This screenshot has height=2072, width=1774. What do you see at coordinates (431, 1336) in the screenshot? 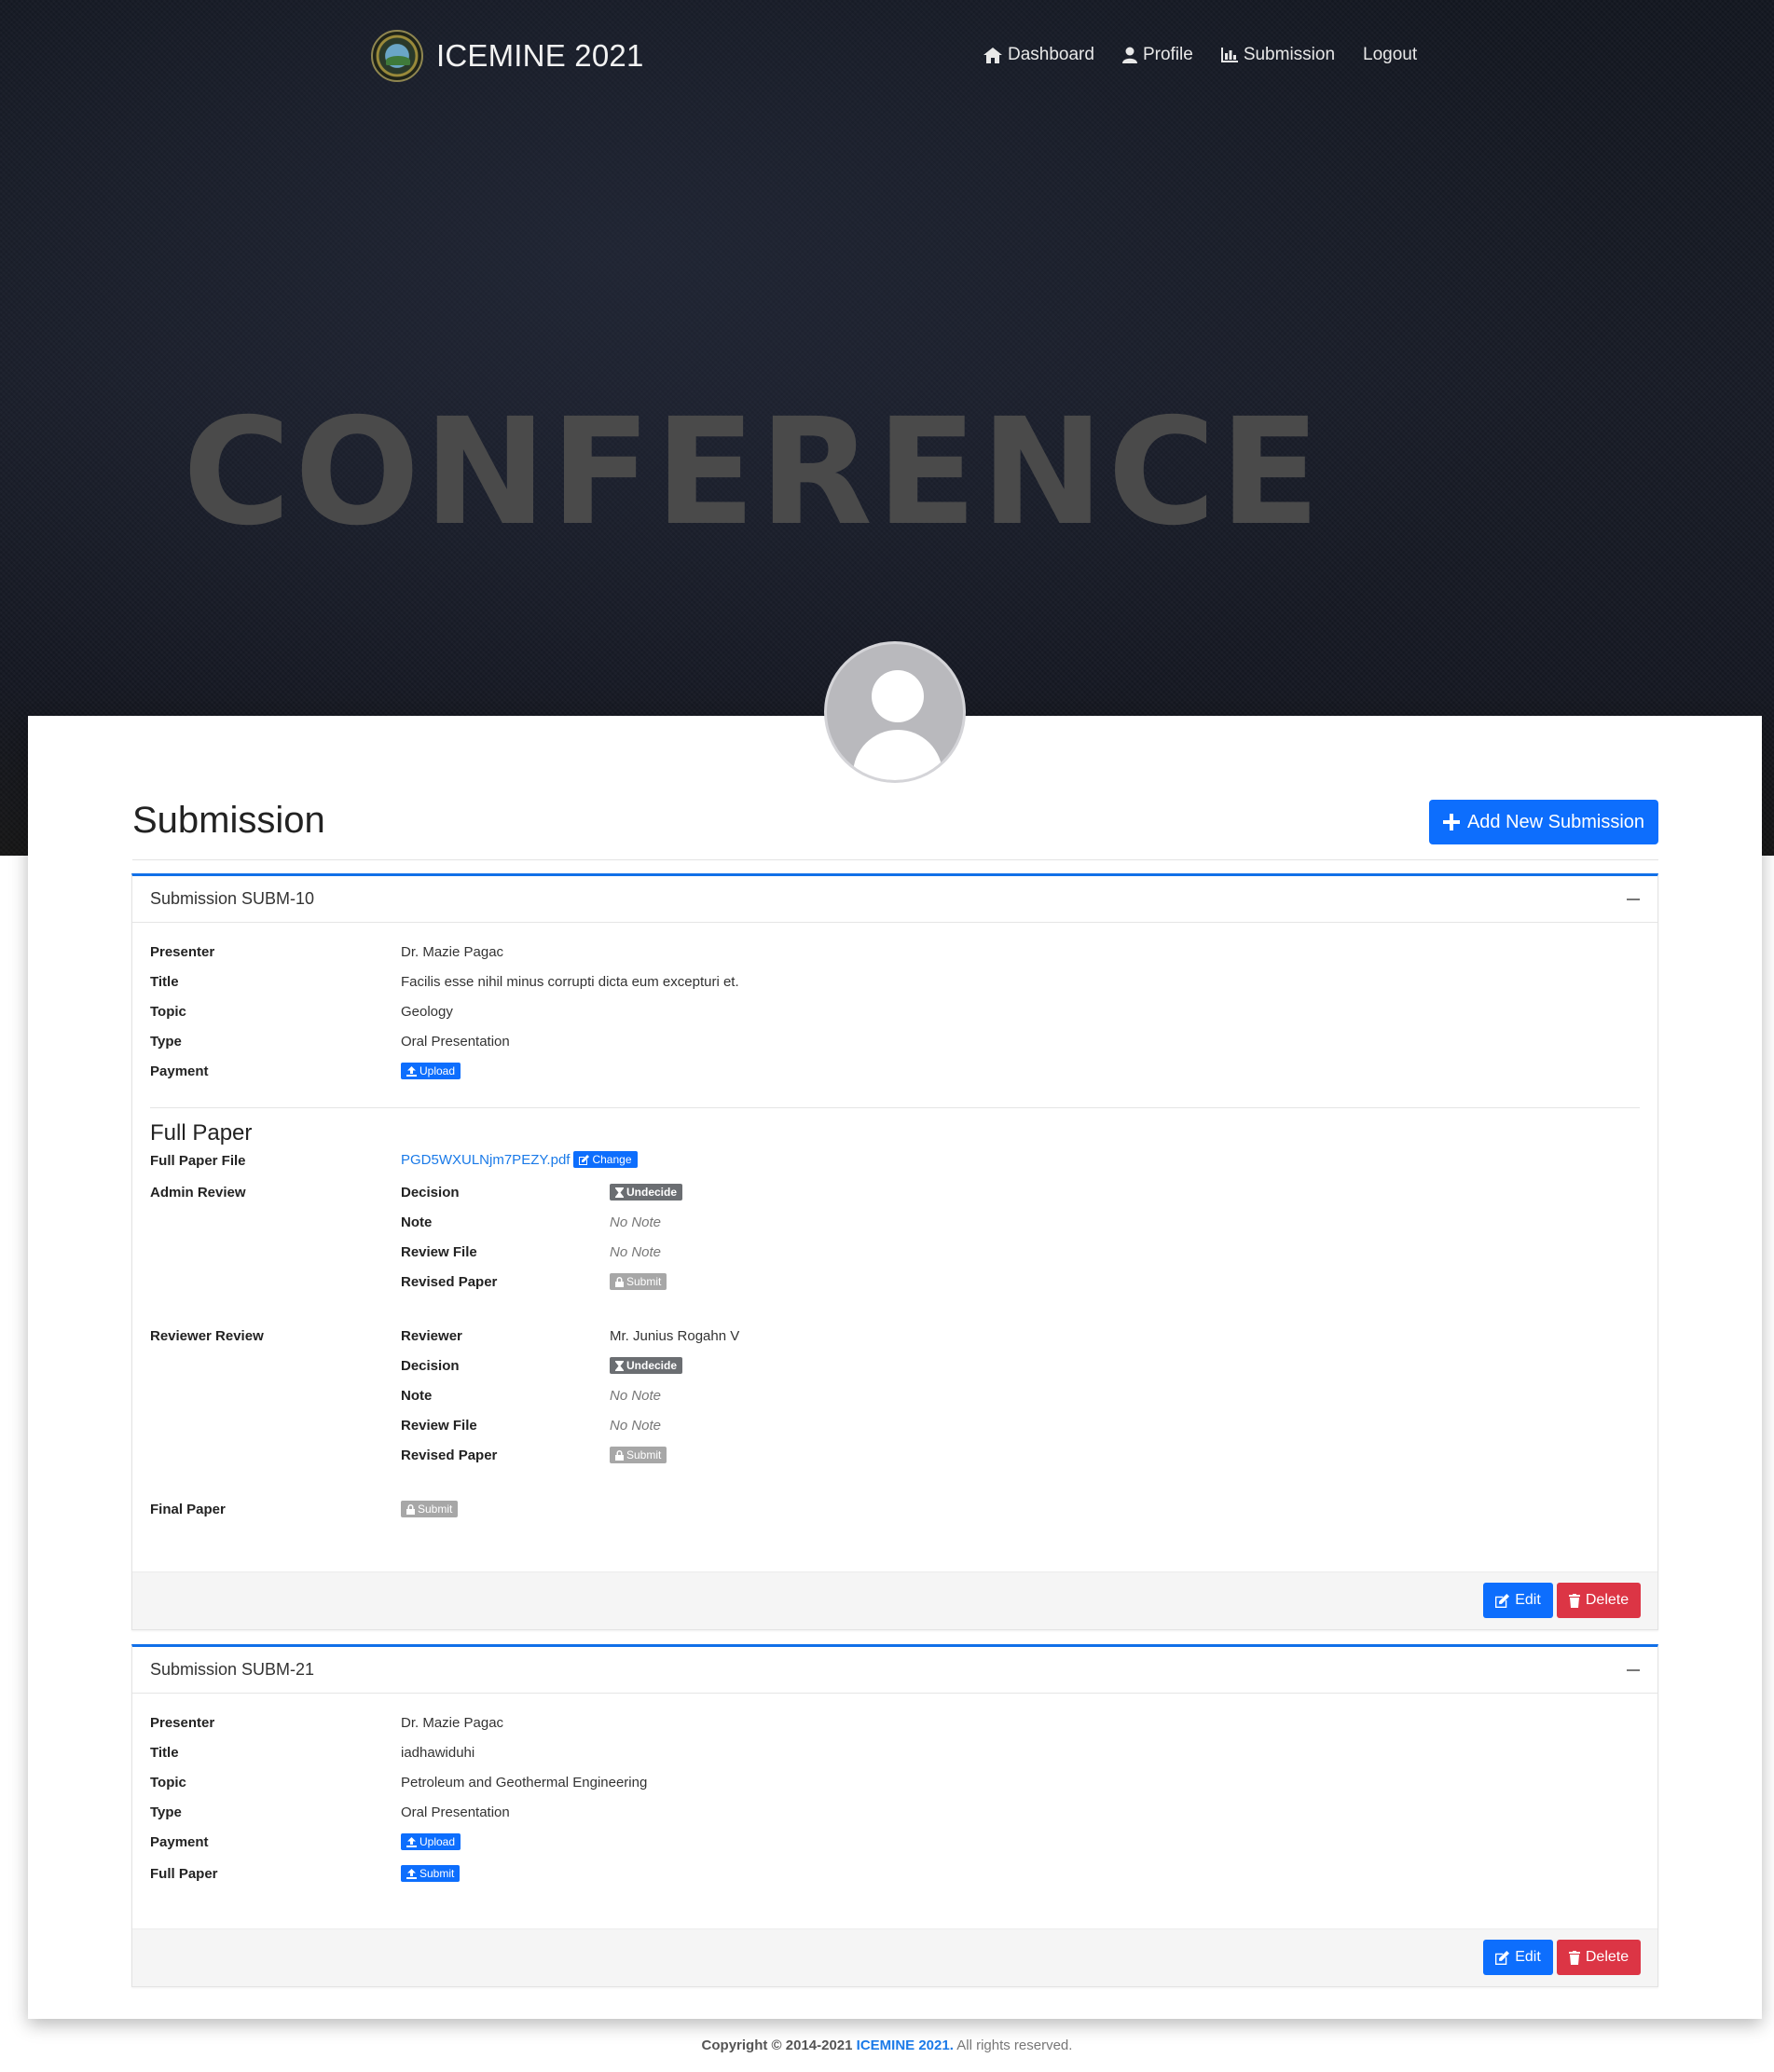
I see `reviewer-label: Reviewer` at bounding box center [431, 1336].